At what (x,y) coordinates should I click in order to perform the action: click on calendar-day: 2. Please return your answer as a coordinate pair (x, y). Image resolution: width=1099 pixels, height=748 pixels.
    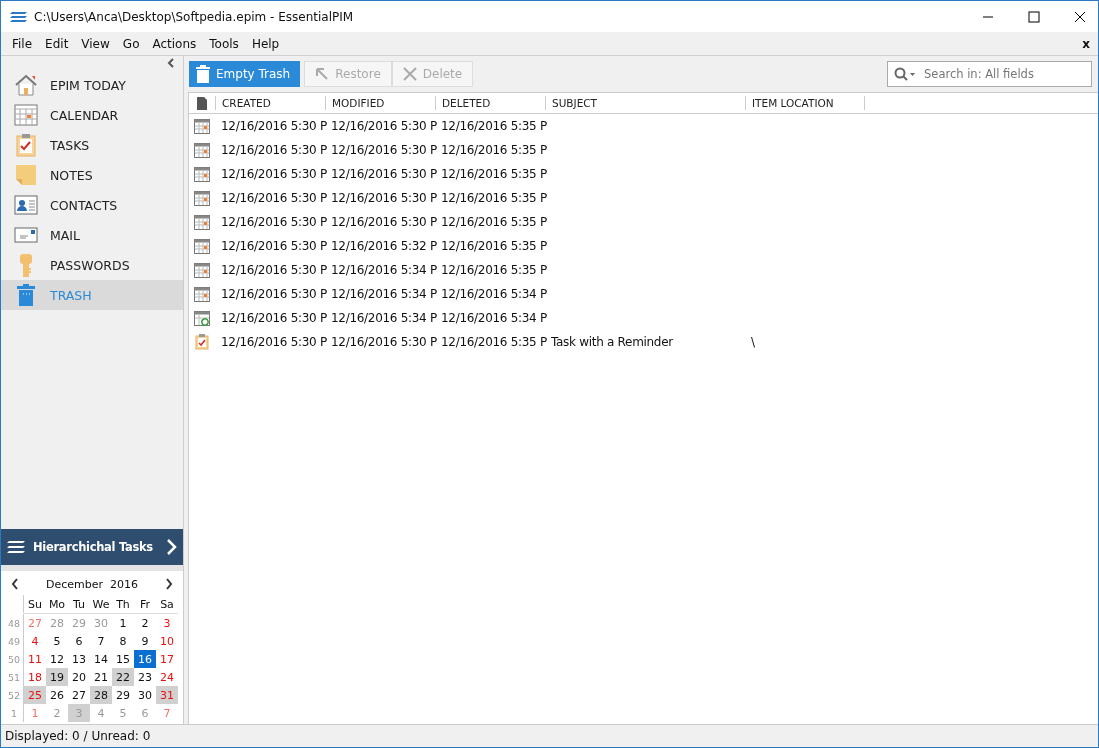
    Looking at the image, I should click on (145, 623).